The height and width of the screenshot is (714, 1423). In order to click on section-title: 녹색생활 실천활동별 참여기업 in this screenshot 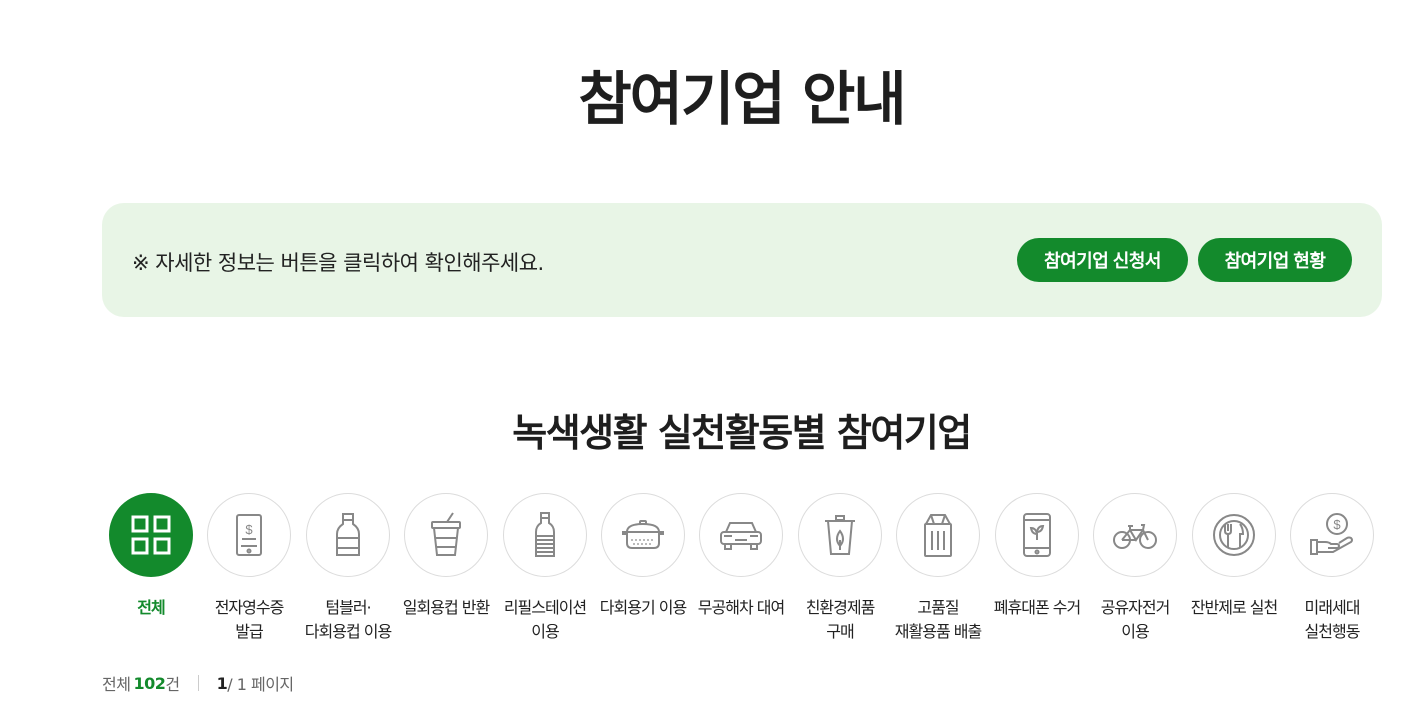, I will do `click(742, 433)`.